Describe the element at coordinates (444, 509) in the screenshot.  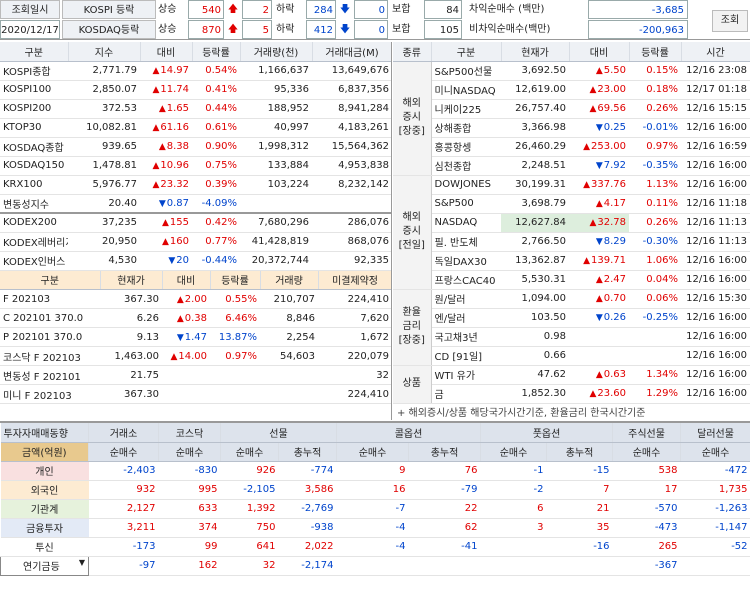
I see `investor-value: 22` at that location.